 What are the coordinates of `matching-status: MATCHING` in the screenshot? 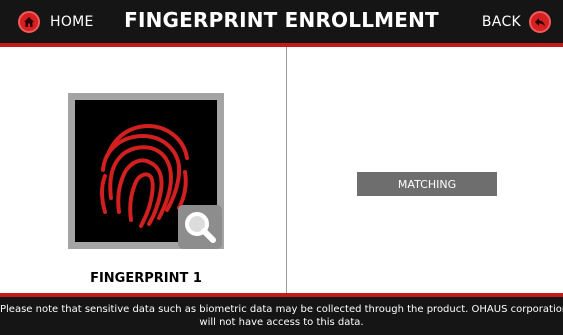 It's located at (427, 184).